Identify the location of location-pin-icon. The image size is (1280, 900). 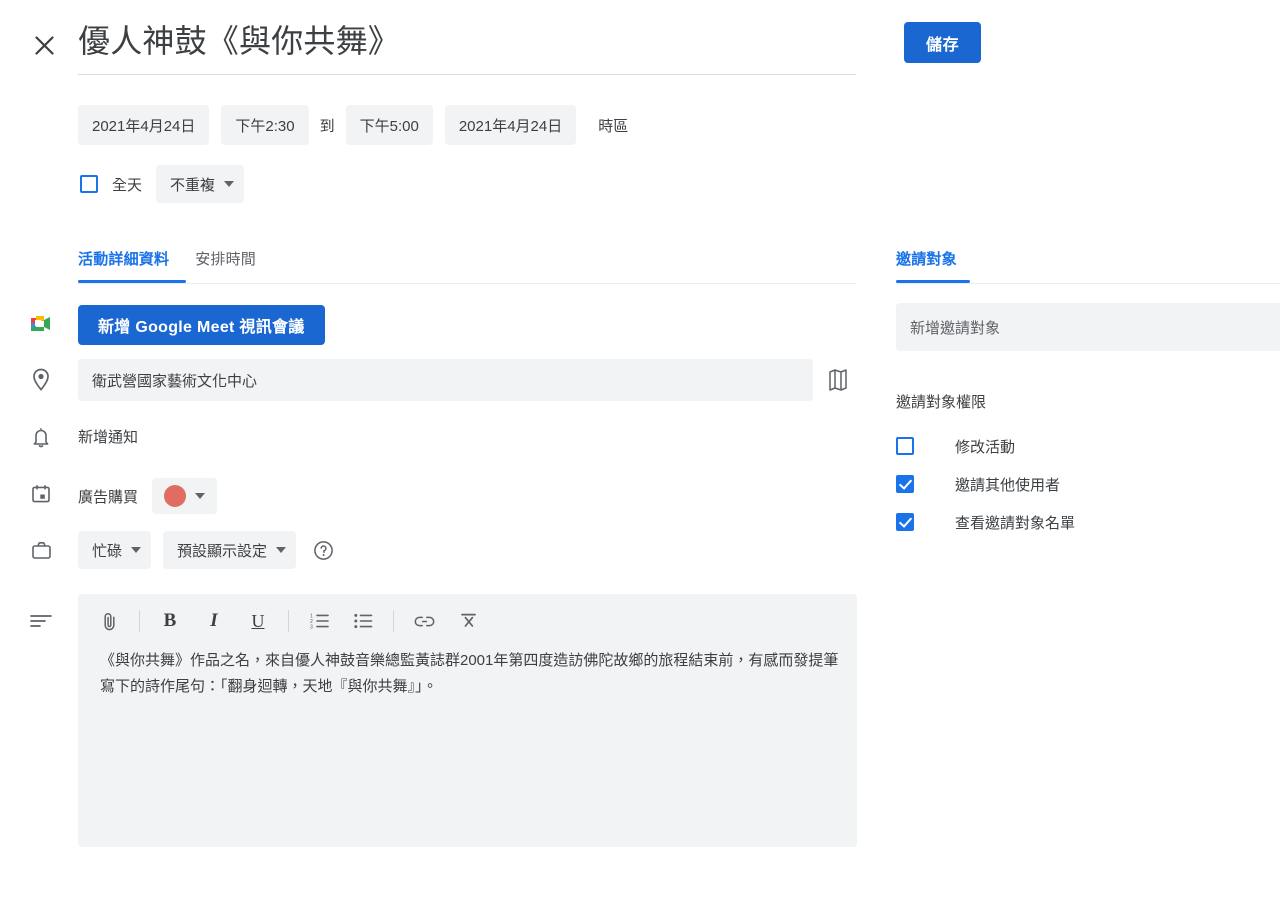
(41, 380).